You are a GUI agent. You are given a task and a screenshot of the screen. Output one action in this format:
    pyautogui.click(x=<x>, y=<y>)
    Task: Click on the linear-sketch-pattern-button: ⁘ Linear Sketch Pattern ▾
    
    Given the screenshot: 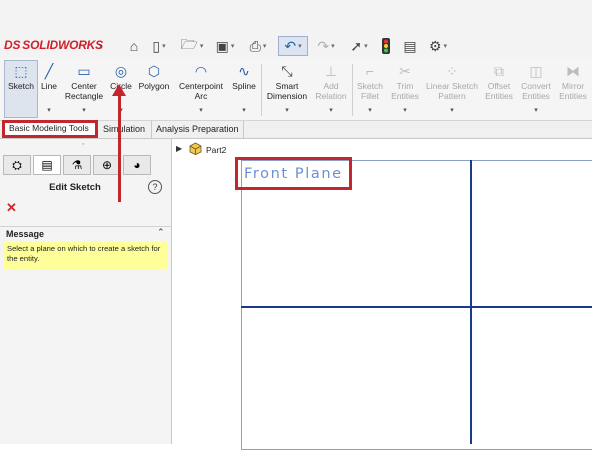 What is the action you would take?
    pyautogui.click(x=452, y=89)
    